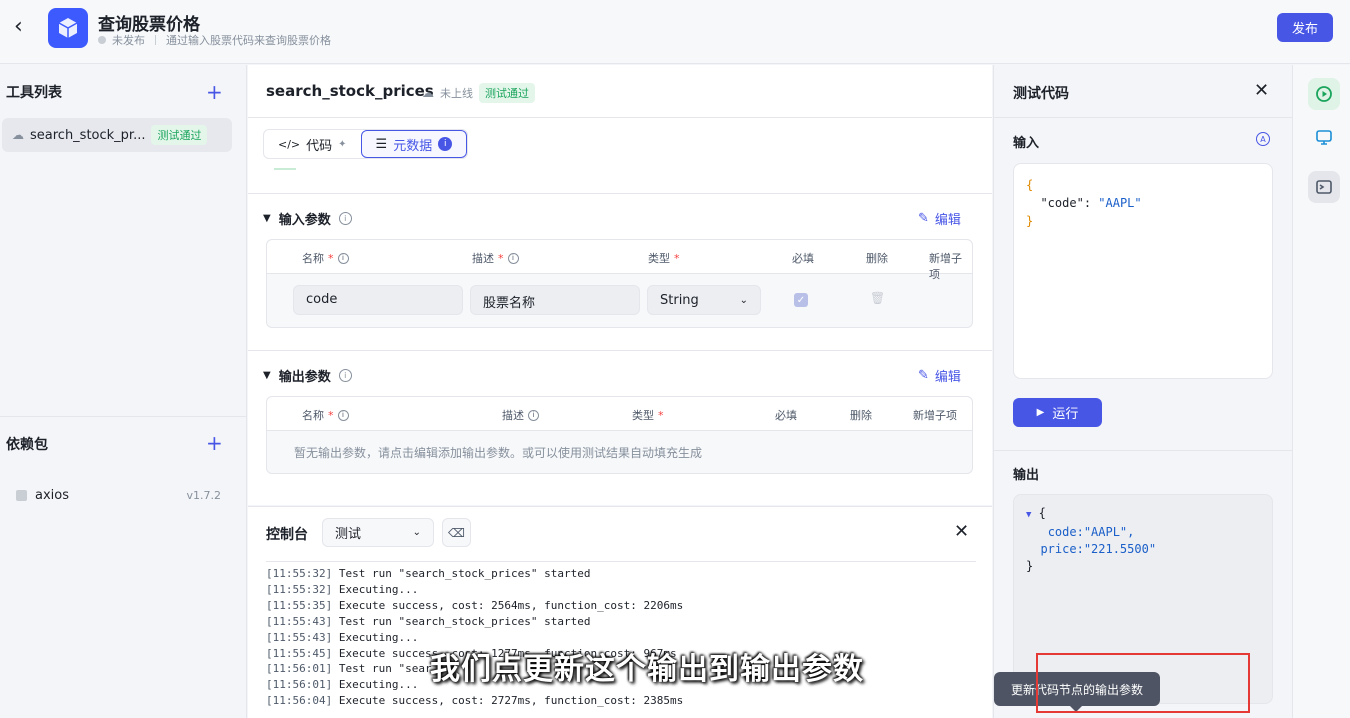 Image resolution: width=1350 pixels, height=718 pixels. What do you see at coordinates (117, 135) in the screenshot?
I see `sidebar-item-tool: ☁ search_stock_pr... 测试通过` at bounding box center [117, 135].